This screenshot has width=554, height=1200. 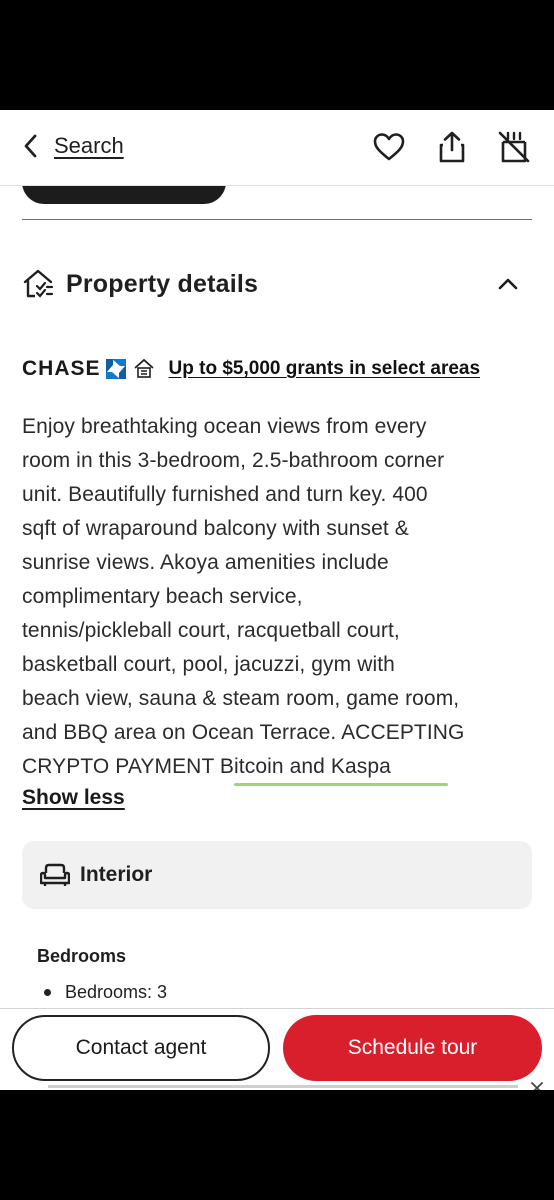 I want to click on interior-section: Interior, so click(x=277, y=875).